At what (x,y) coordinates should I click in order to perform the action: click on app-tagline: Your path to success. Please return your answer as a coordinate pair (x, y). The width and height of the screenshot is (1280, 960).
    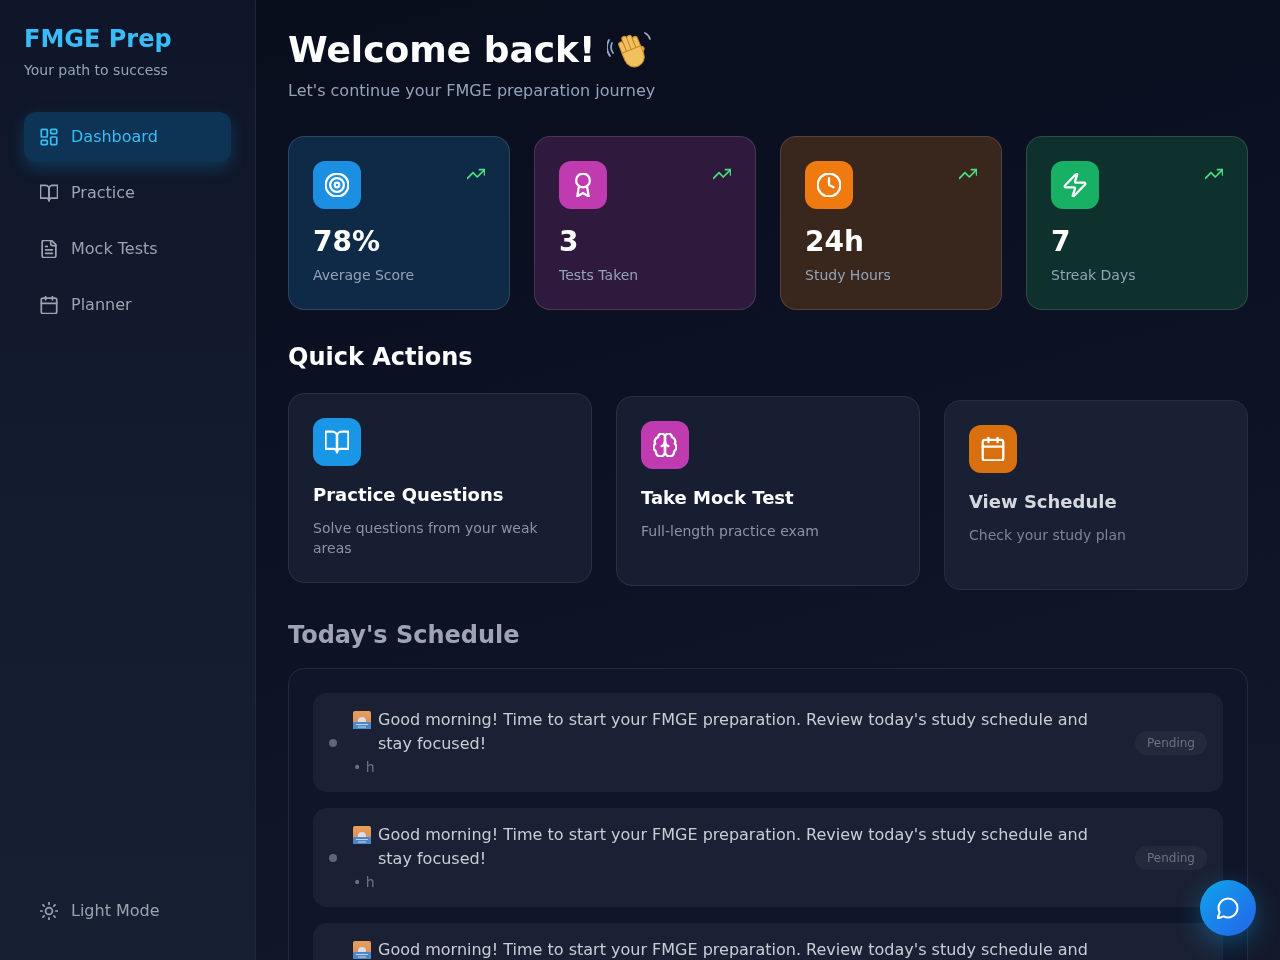
    Looking at the image, I should click on (96, 70).